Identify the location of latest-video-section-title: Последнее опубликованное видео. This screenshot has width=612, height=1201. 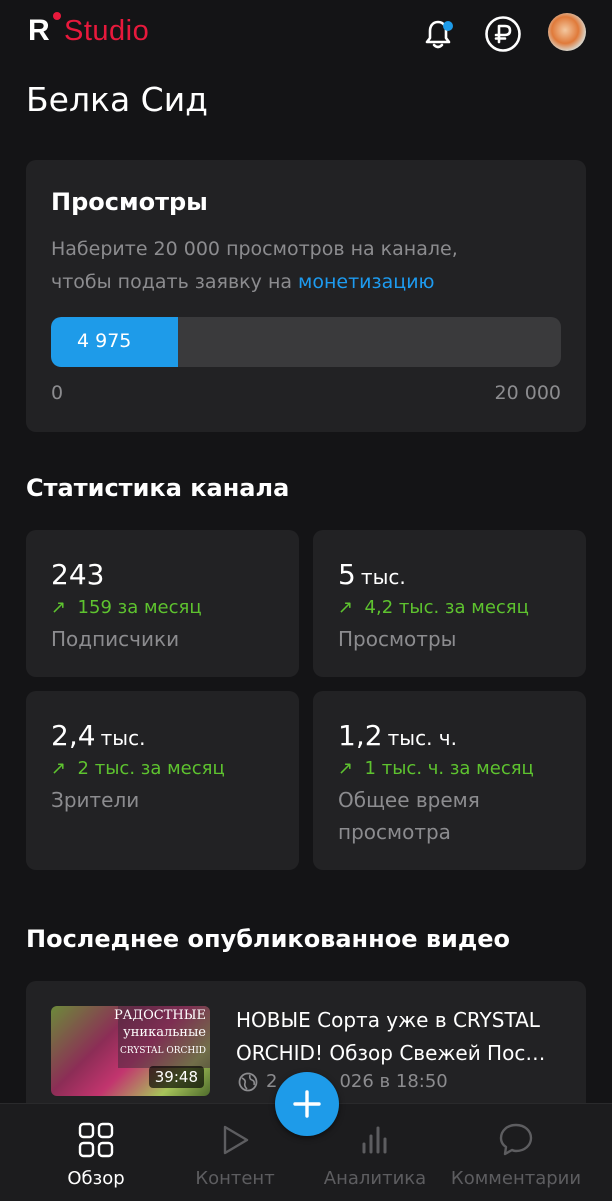
(268, 939).